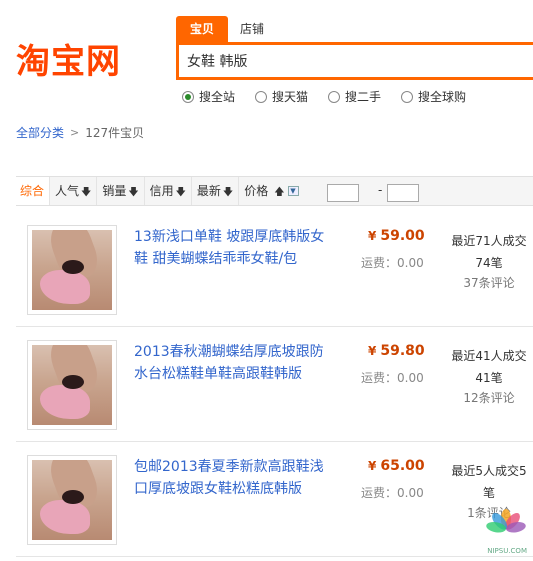 Image resolution: width=533 pixels, height=561 pixels. I want to click on sort-popularity: 人气 🡇, so click(74, 191).